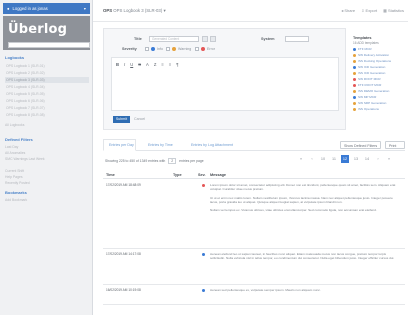  Describe the element at coordinates (380, 85) in the screenshot. I see `template-item: FTF ROOT MCR` at that location.